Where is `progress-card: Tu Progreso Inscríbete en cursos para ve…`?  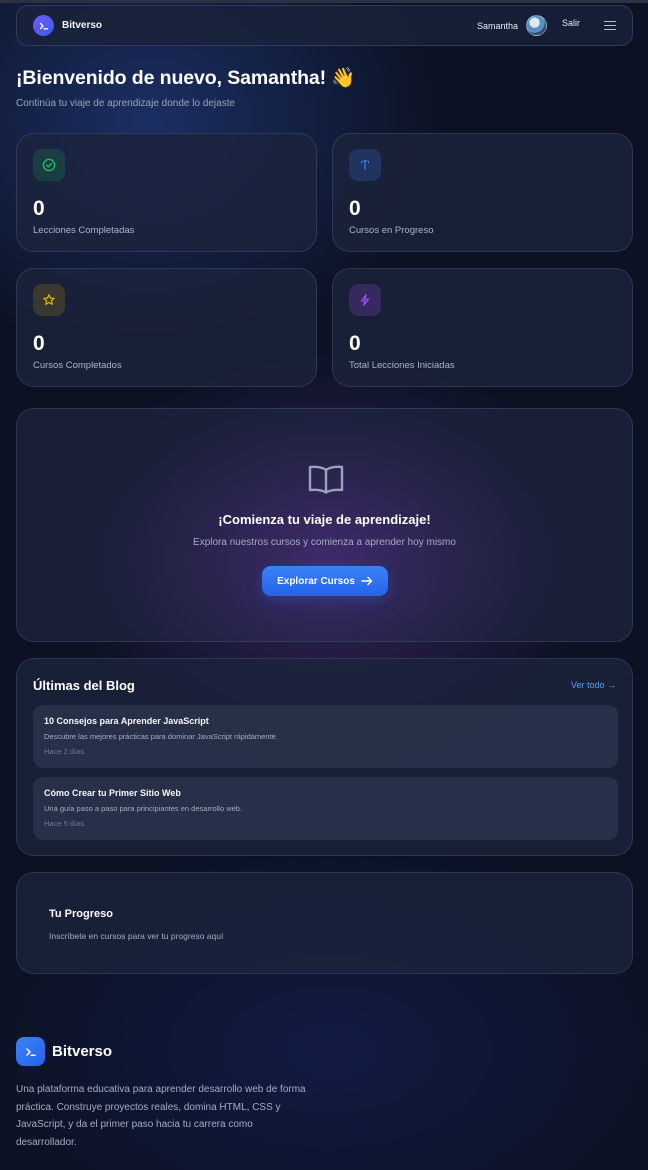 progress-card: Tu Progreso Inscríbete en cursos para ve… is located at coordinates (324, 923).